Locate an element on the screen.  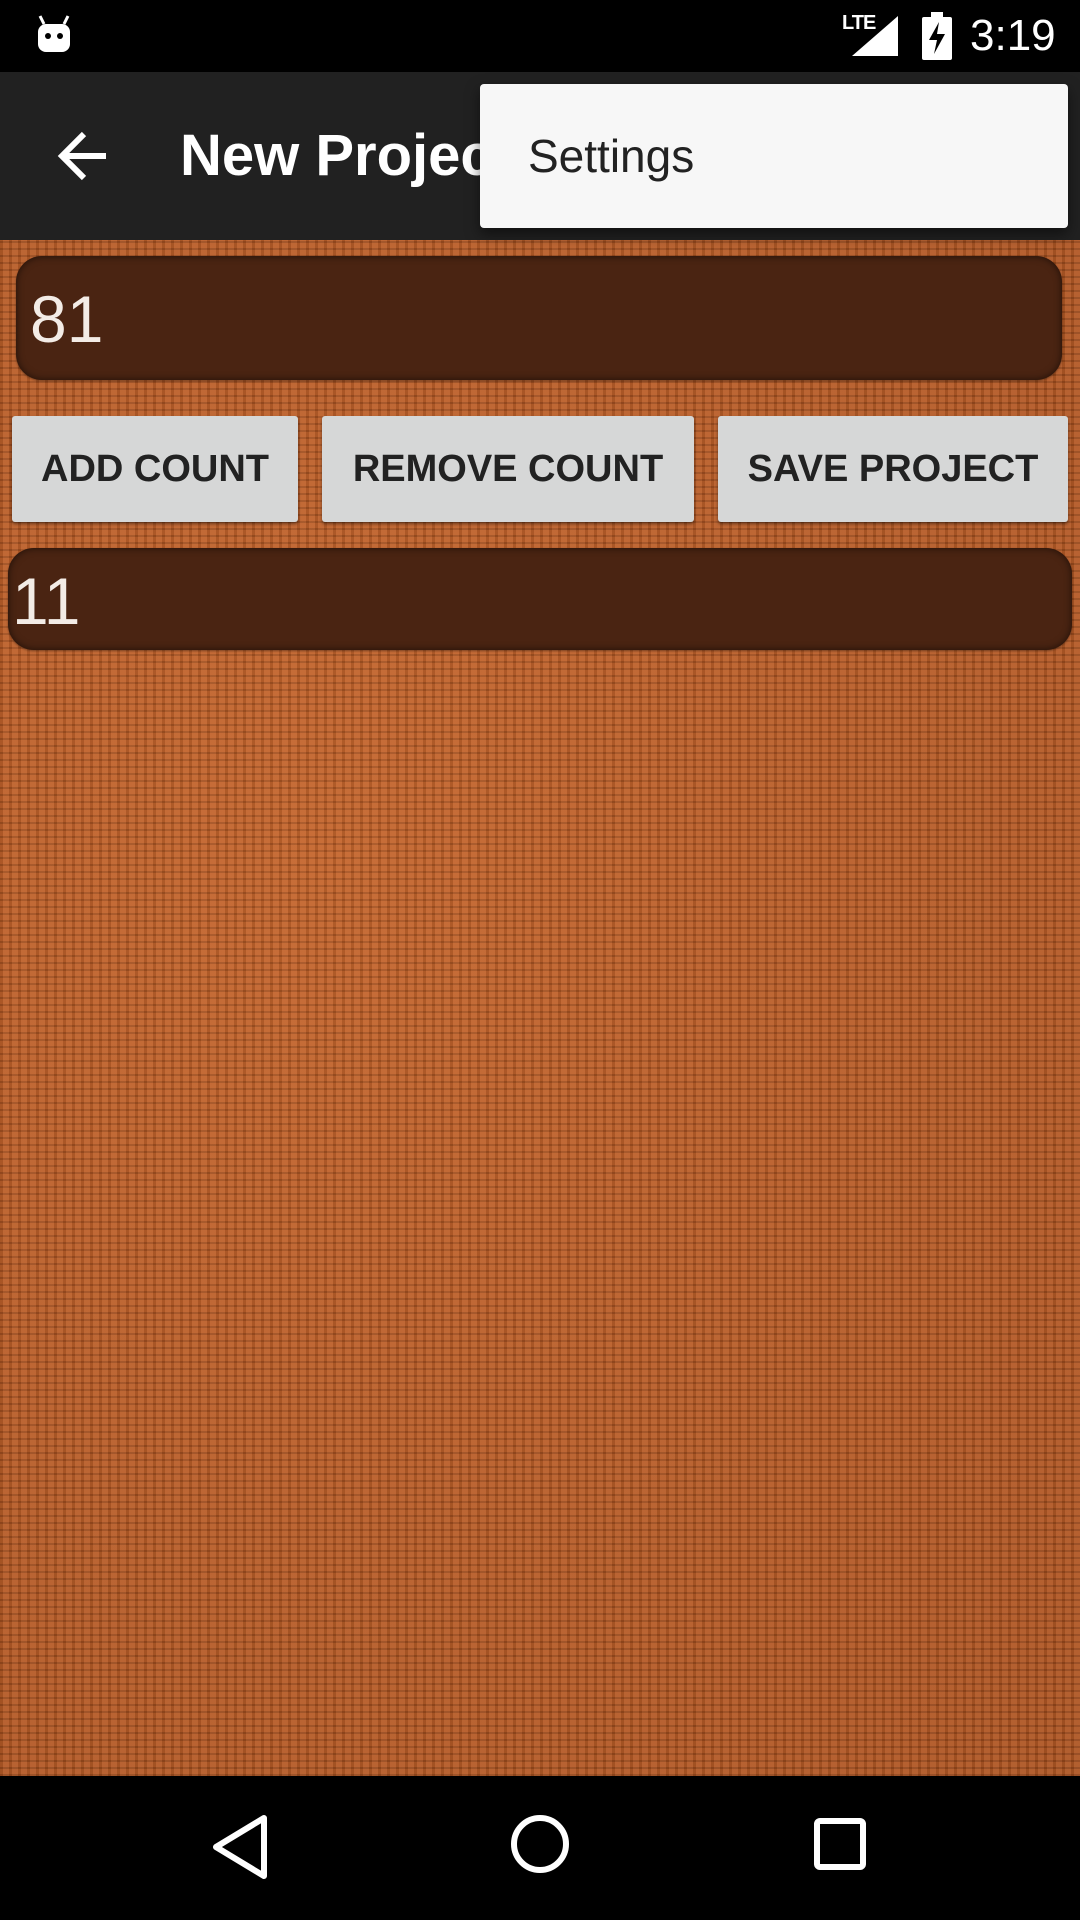
status-bar: LTE 3:19 is located at coordinates (540, 36).